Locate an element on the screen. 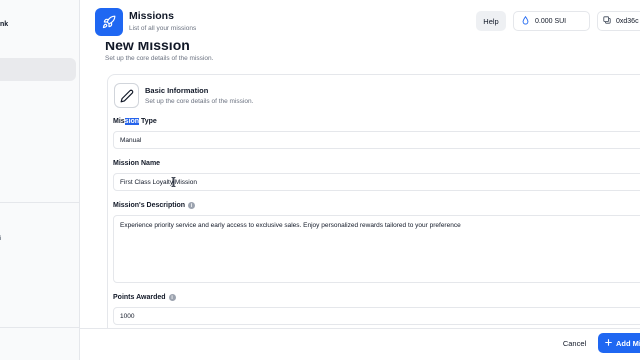 The height and width of the screenshot is (360, 640). mission-name-label-text: Mission Name is located at coordinates (137, 163).